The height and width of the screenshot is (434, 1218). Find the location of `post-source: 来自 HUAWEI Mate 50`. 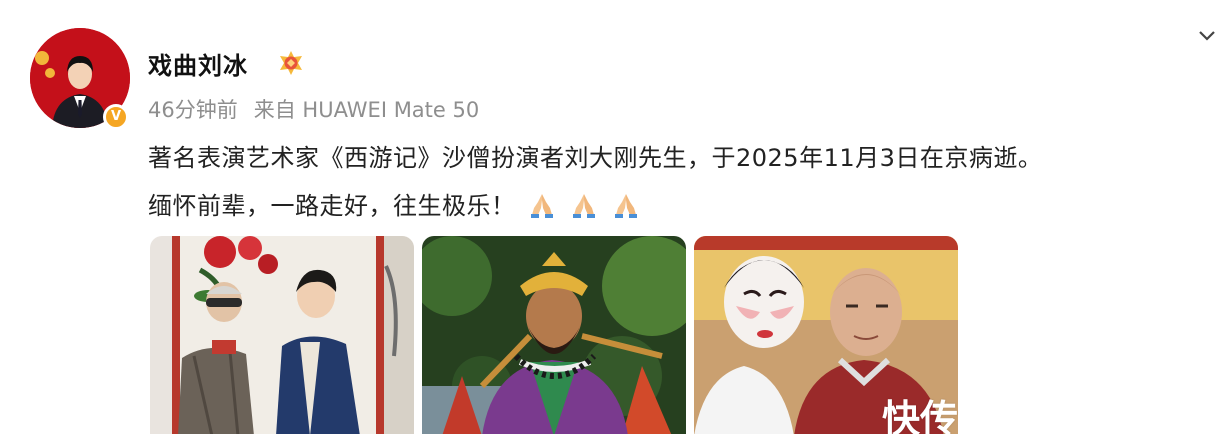

post-source: 来自 HUAWEI Mate 50 is located at coordinates (366, 110).